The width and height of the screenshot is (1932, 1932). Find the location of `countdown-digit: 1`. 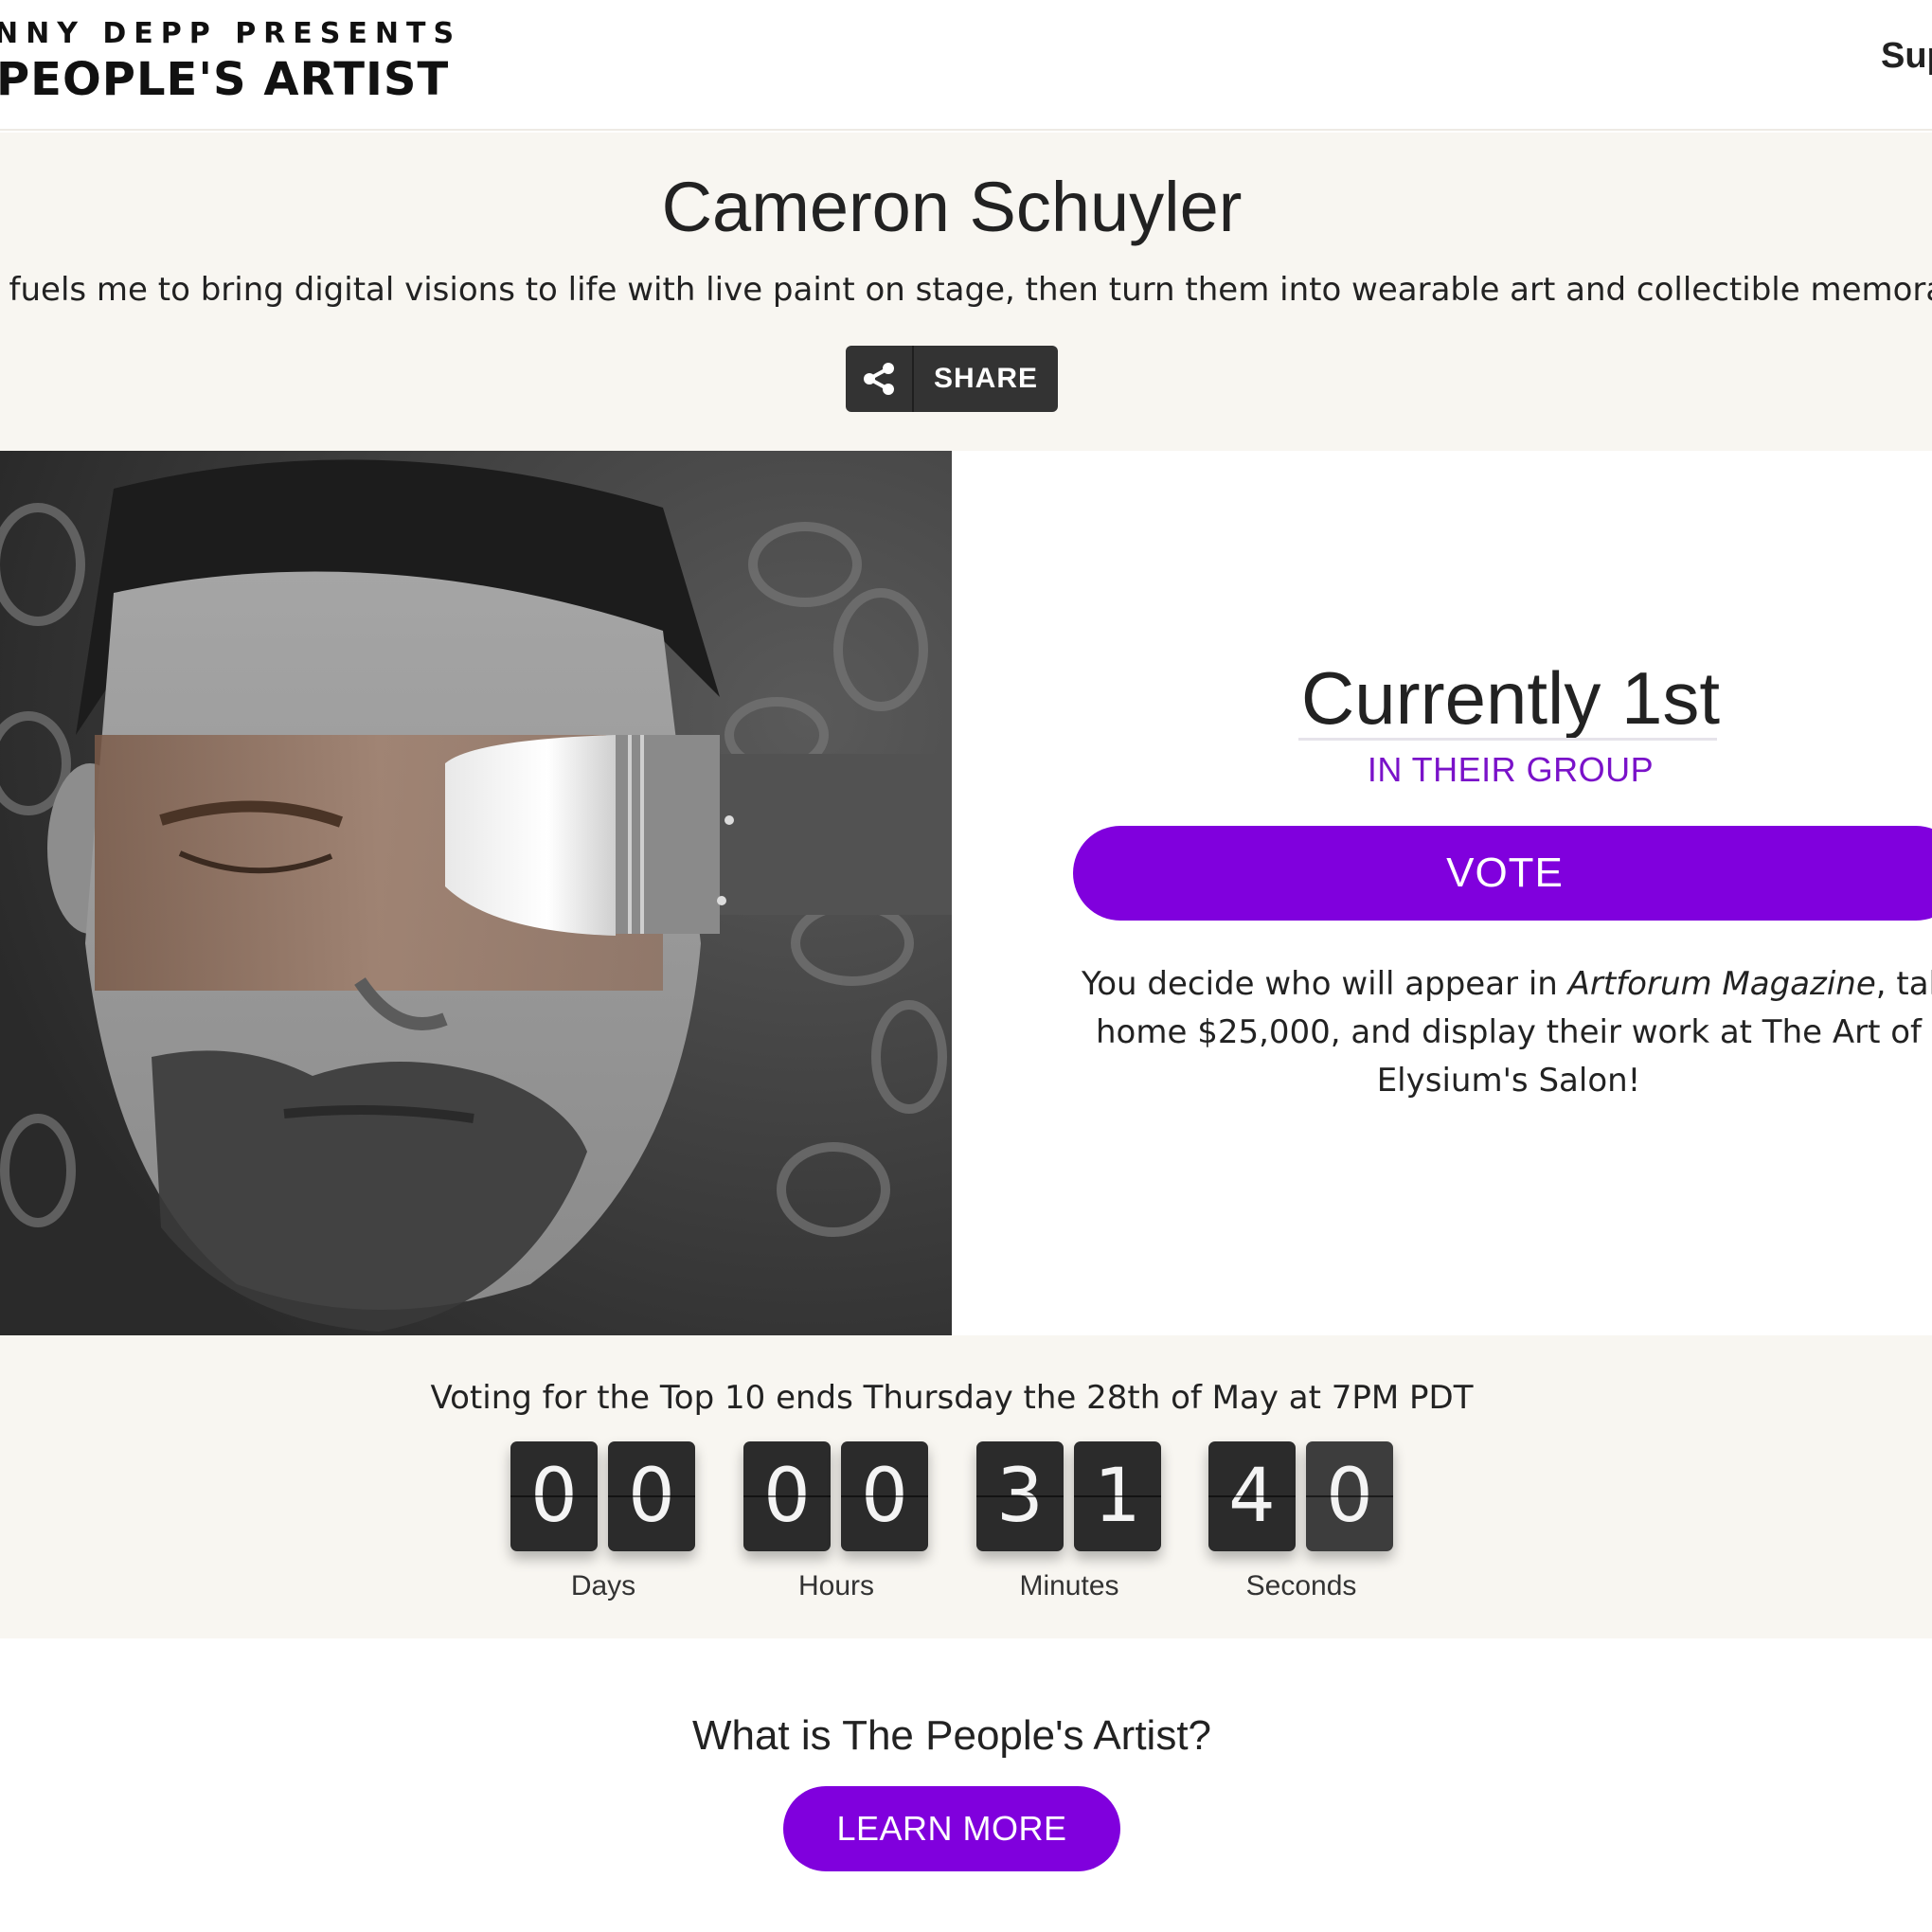

countdown-digit: 1 is located at coordinates (1117, 1496).